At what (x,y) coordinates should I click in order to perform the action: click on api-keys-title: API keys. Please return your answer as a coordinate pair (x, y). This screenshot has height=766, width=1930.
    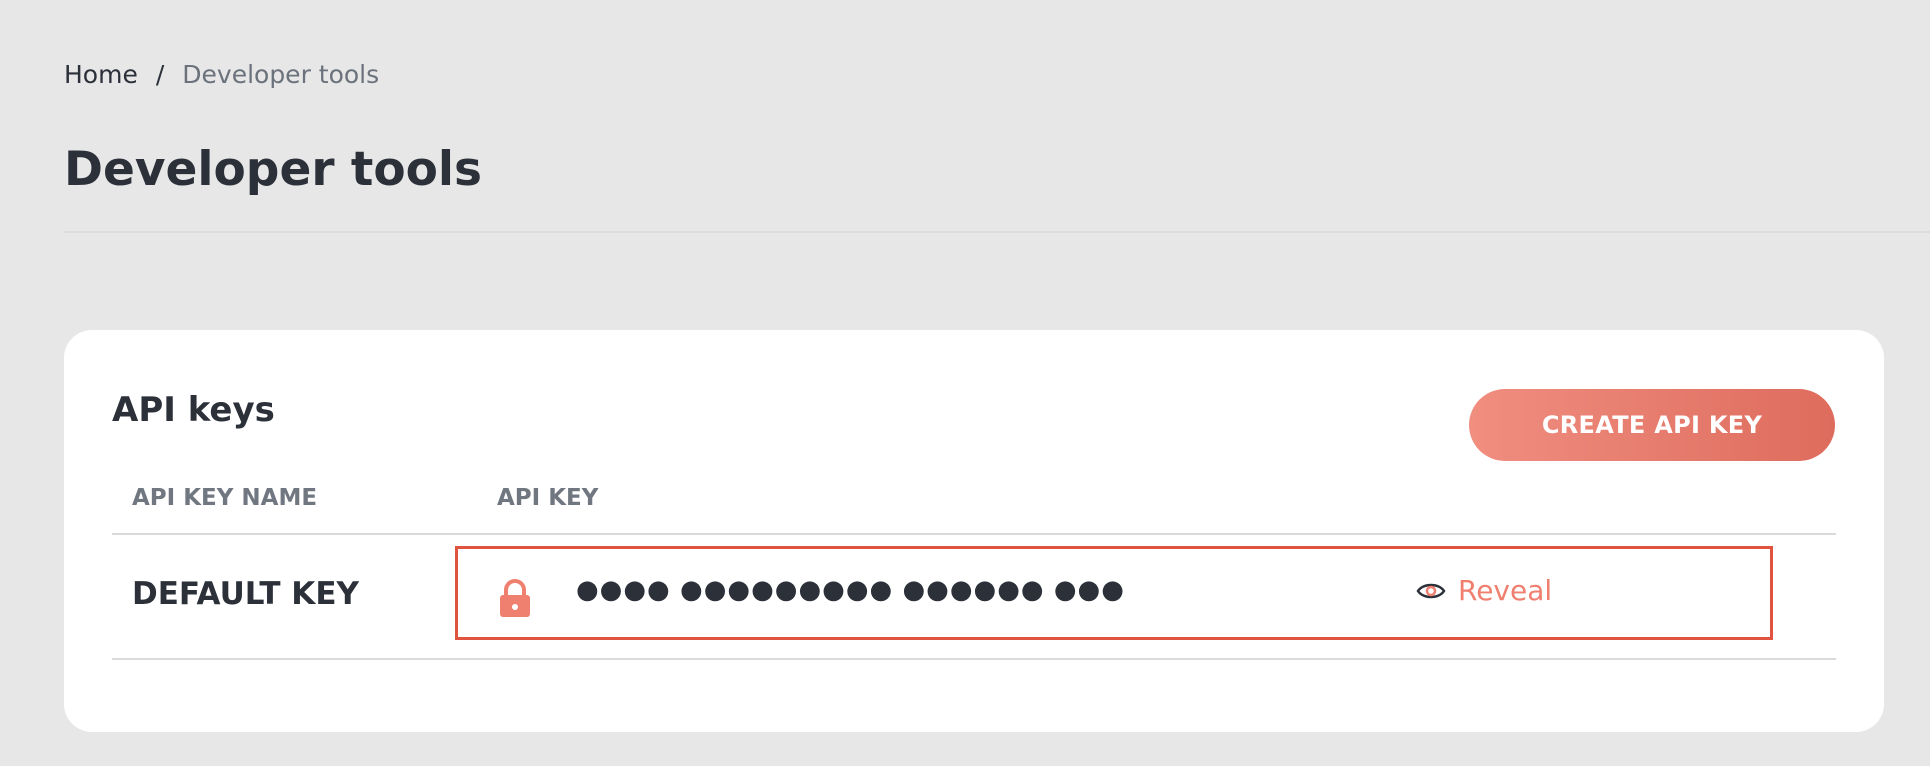
    Looking at the image, I should click on (193, 410).